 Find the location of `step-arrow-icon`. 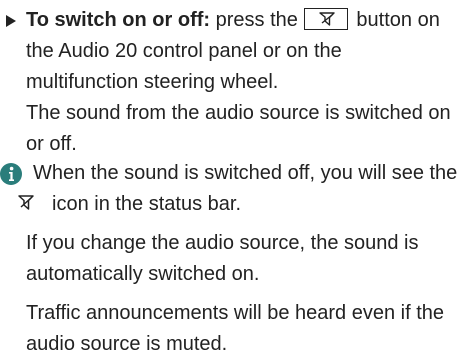

step-arrow-icon is located at coordinates (11, 21).